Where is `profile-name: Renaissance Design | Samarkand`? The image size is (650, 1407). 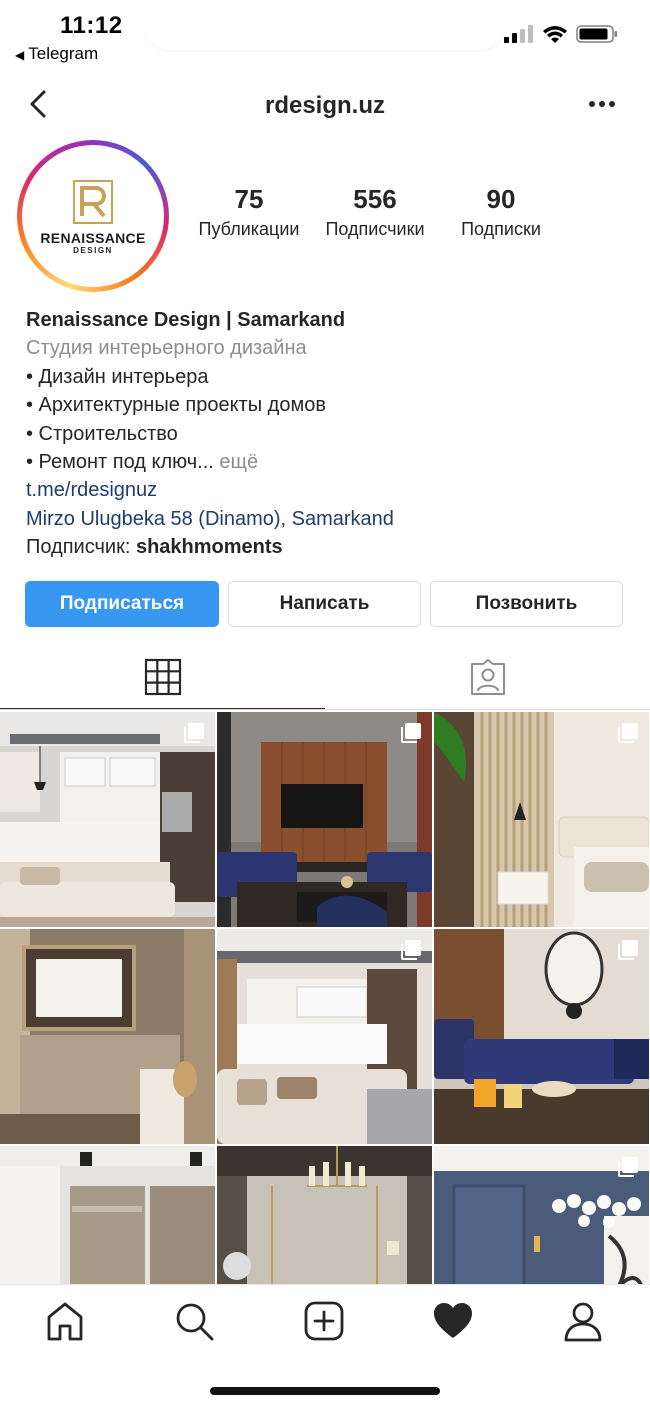 profile-name: Renaissance Design | Samarkand is located at coordinates (186, 320).